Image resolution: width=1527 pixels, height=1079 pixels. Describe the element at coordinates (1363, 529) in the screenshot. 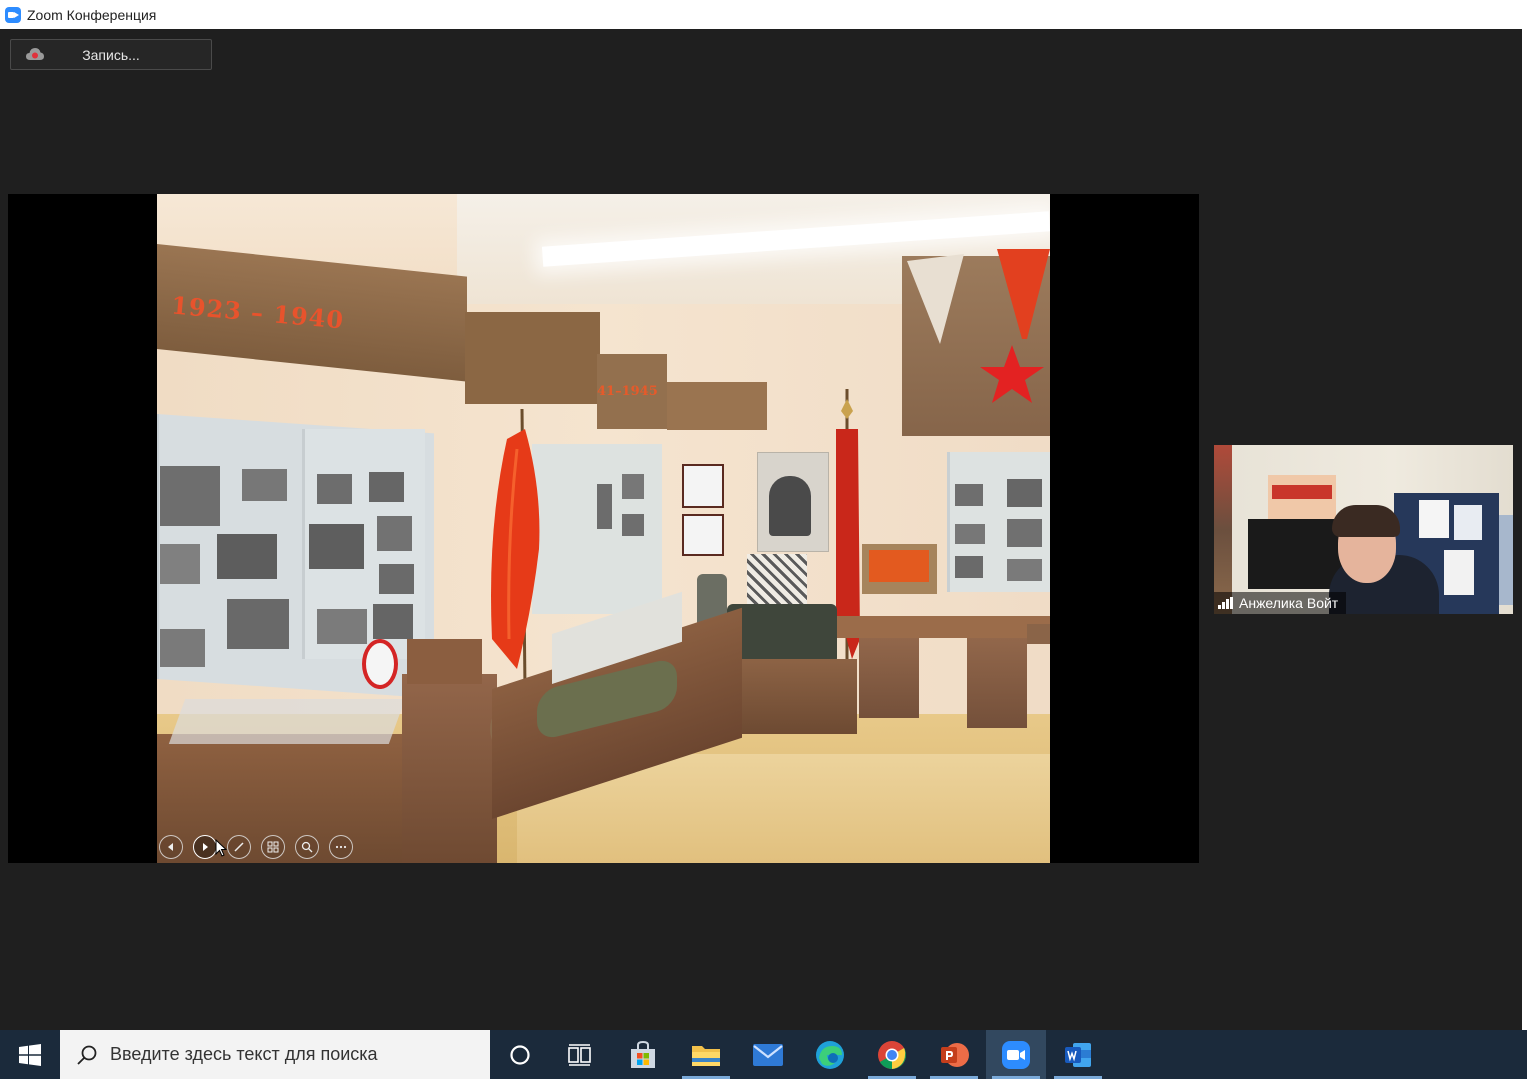

I see `participant-video-tile: Анжелика Войт` at that location.